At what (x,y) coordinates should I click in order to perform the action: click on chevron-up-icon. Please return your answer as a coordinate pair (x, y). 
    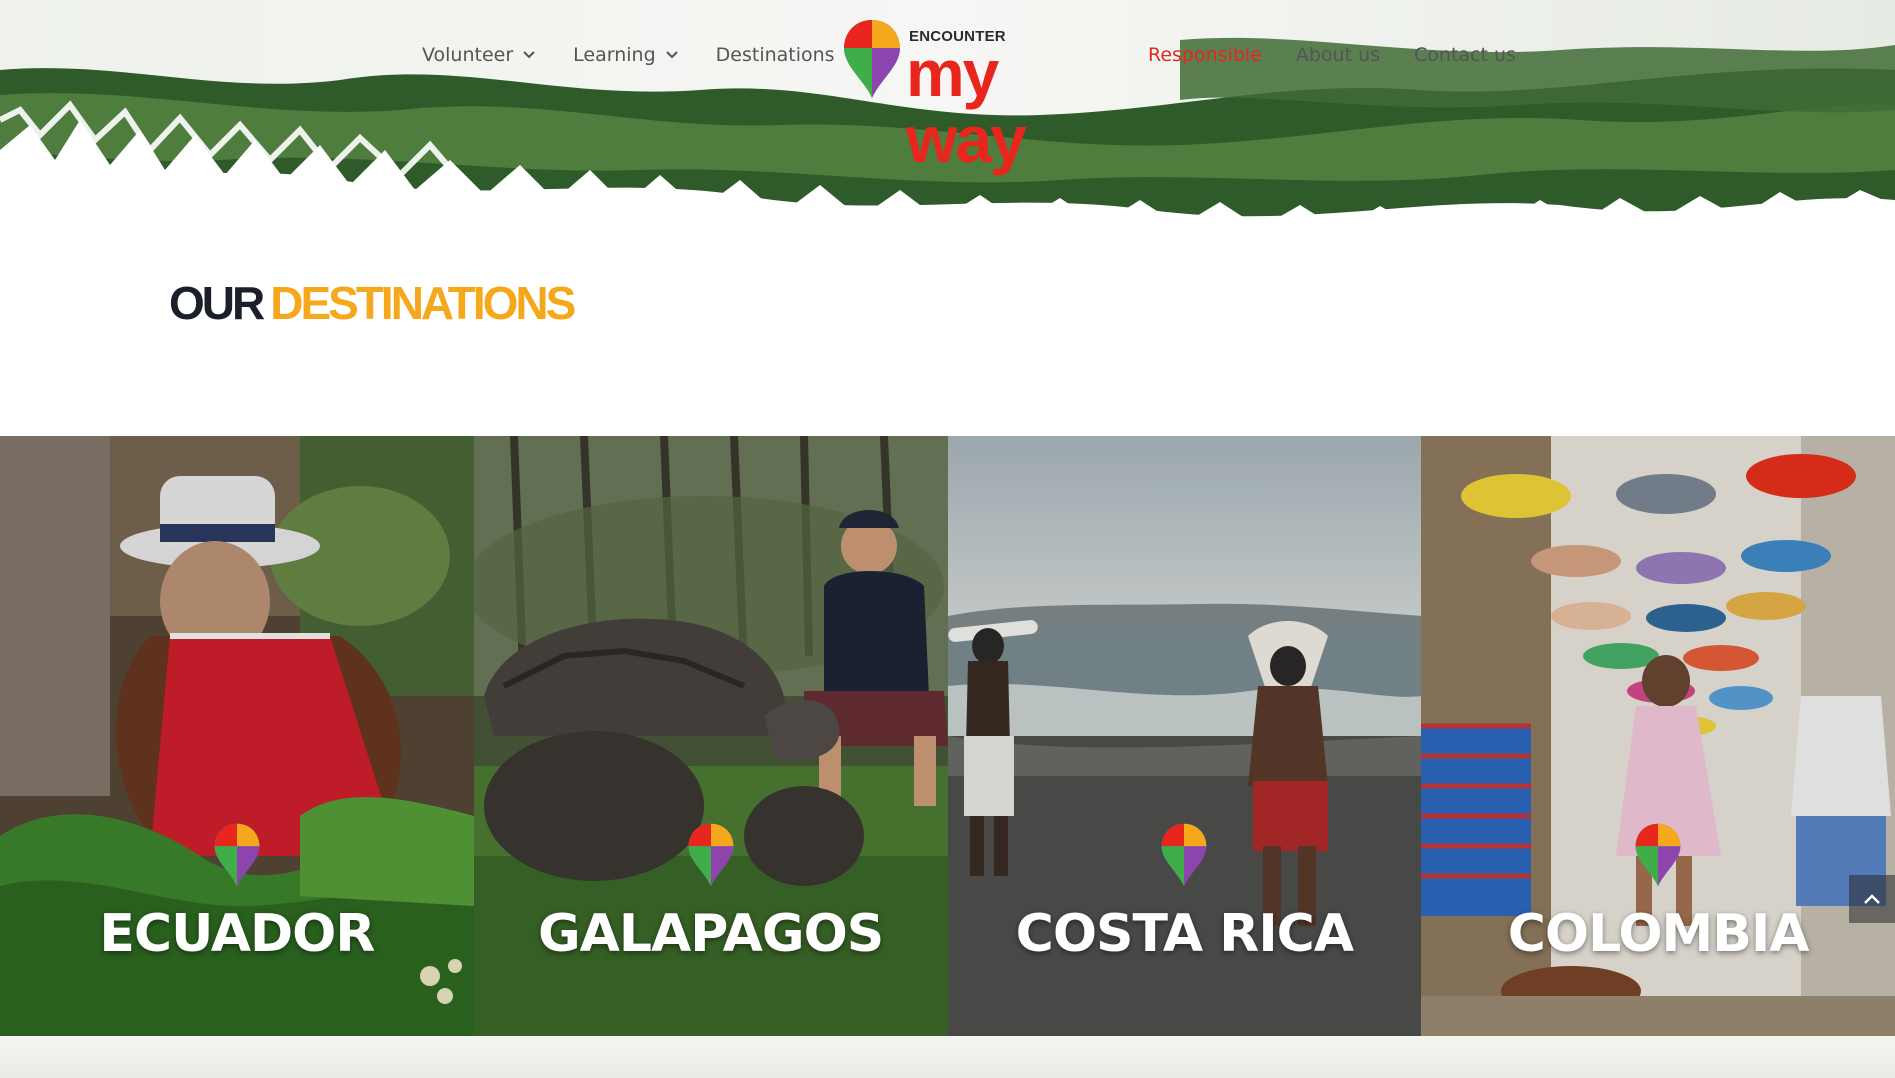
    Looking at the image, I should click on (1872, 899).